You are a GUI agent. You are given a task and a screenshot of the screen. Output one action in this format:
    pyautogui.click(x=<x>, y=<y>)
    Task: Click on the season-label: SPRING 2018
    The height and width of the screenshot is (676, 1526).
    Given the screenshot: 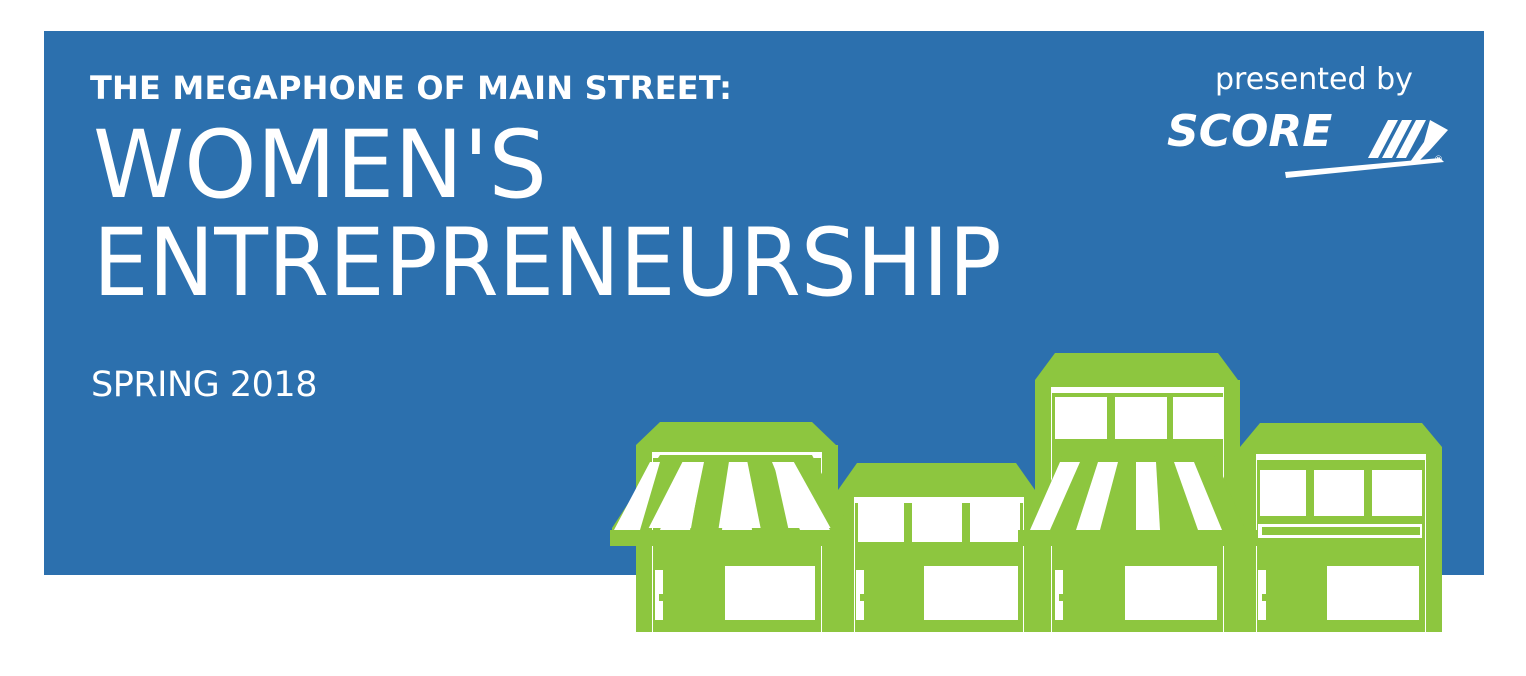 What is the action you would take?
    pyautogui.click(x=204, y=385)
    